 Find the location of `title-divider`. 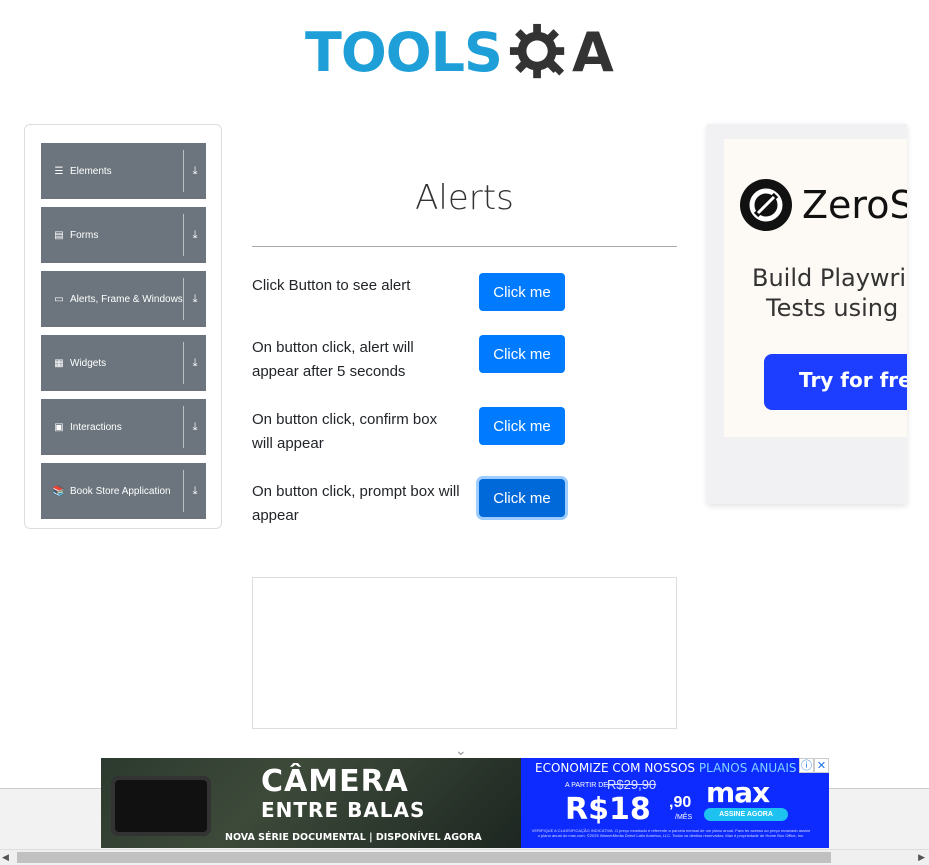

title-divider is located at coordinates (464, 246).